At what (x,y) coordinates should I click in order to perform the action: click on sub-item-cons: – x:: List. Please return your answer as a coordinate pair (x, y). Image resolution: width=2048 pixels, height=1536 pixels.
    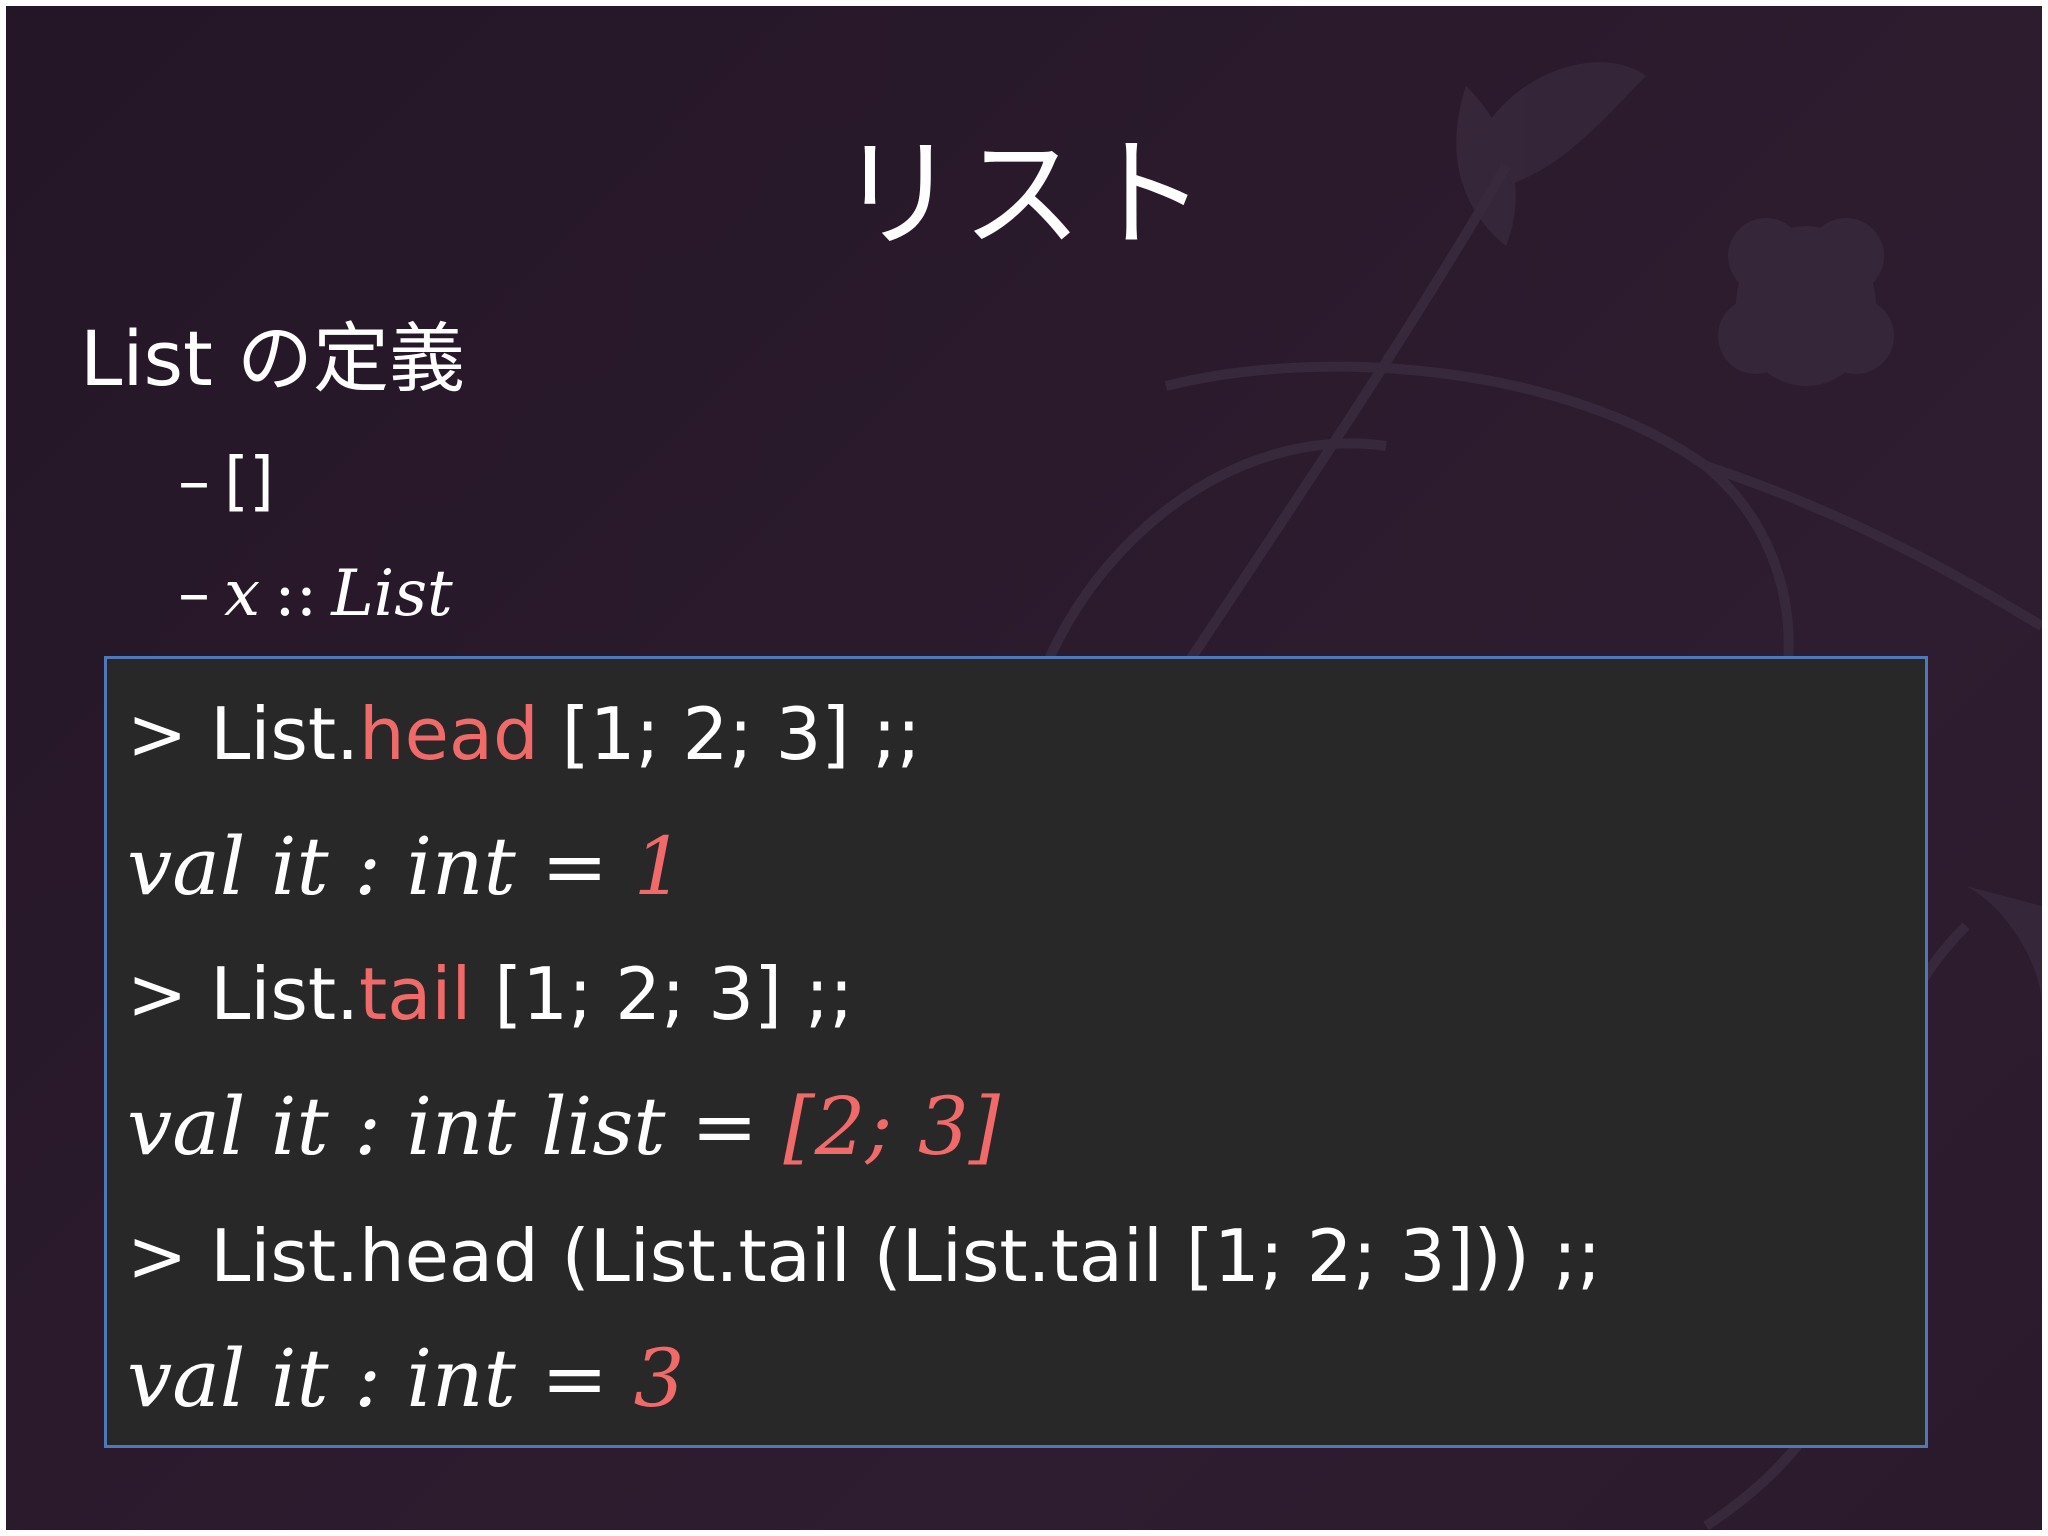
    Looking at the image, I should click on (315, 594).